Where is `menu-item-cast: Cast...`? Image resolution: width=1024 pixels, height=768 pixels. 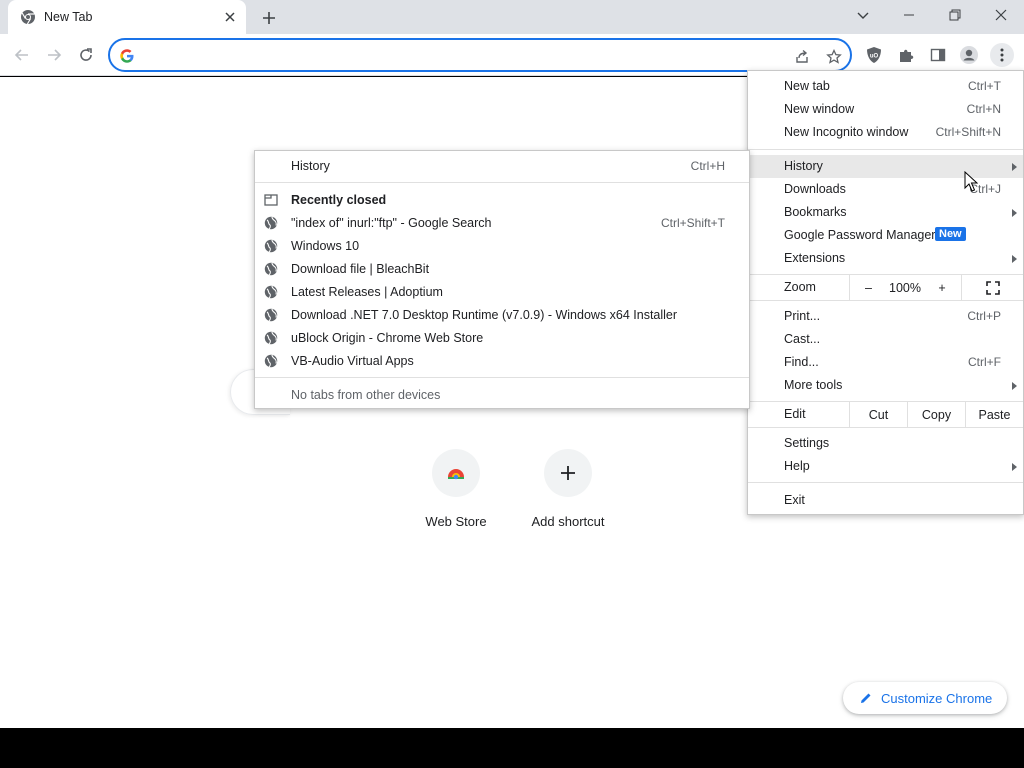 menu-item-cast: Cast... is located at coordinates (885, 339).